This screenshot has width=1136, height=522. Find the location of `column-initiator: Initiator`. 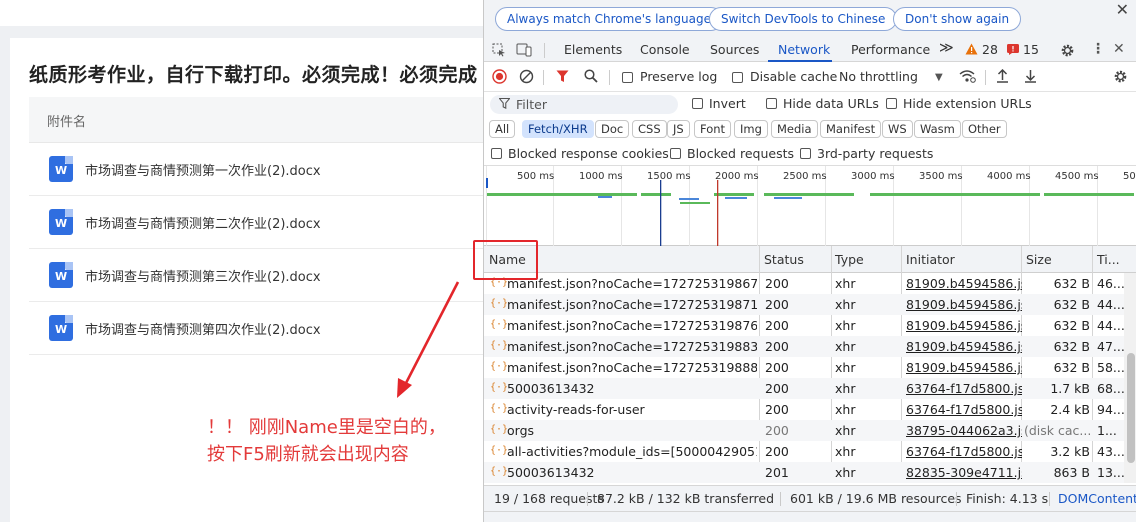

column-initiator: Initiator is located at coordinates (930, 259).